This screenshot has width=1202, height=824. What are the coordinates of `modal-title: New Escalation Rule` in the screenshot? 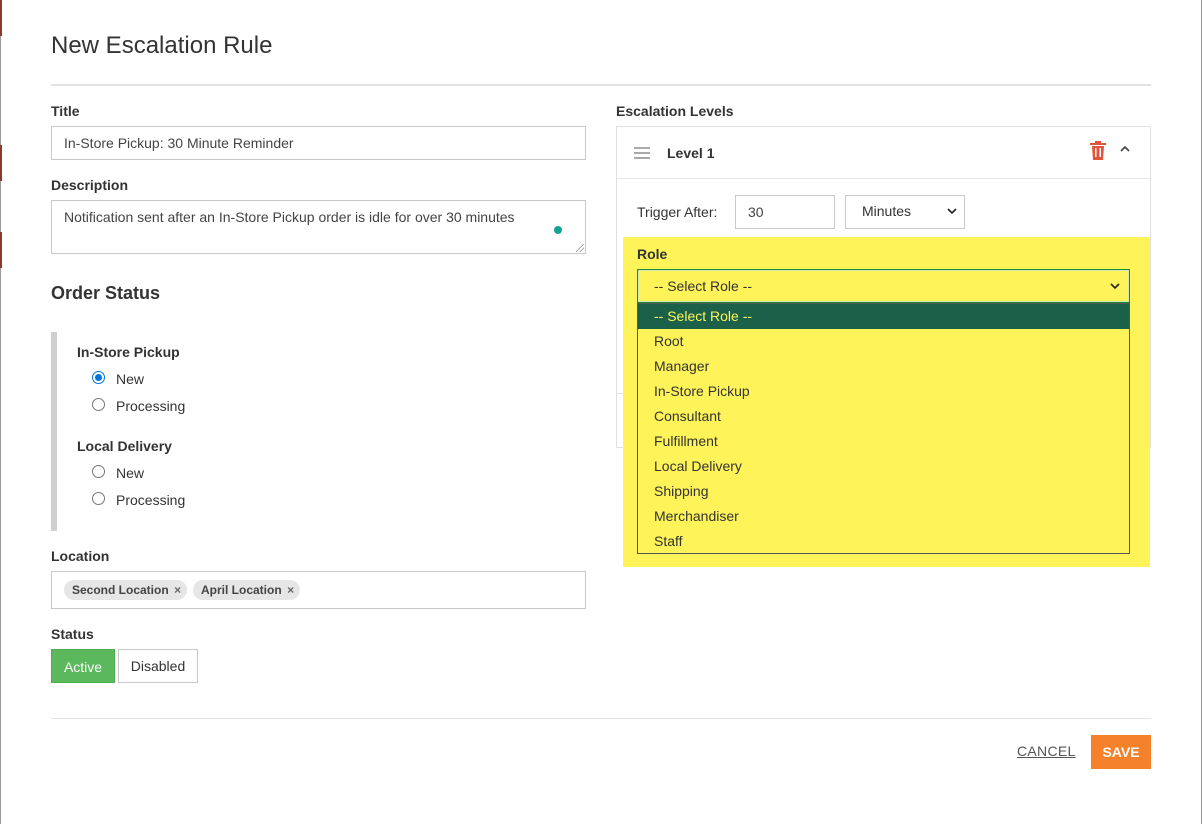 It's located at (162, 45).